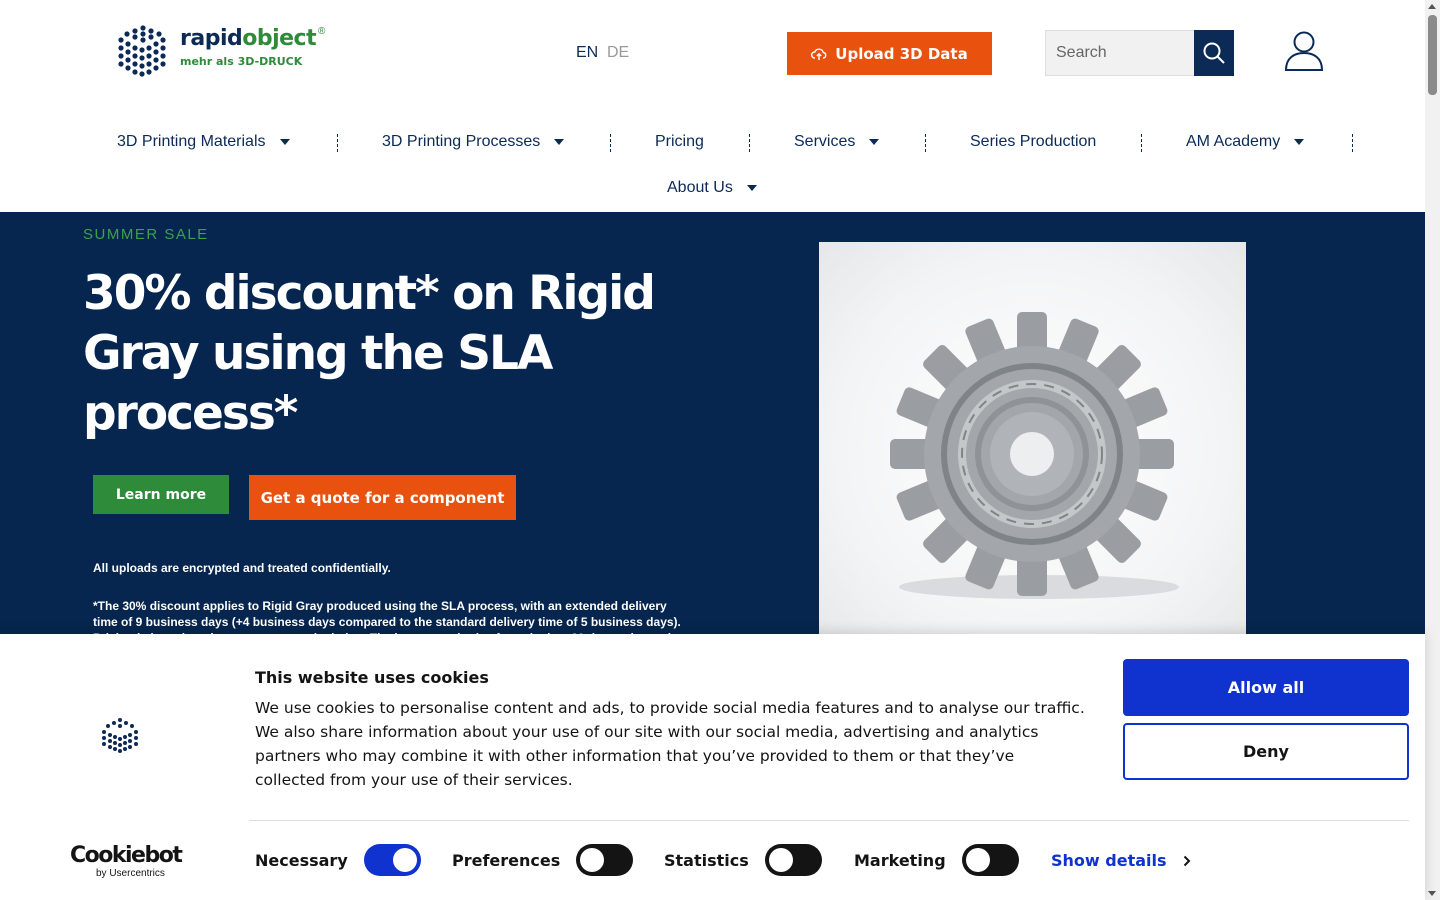  What do you see at coordinates (1034, 455) in the screenshot?
I see `gear-illustration` at bounding box center [1034, 455].